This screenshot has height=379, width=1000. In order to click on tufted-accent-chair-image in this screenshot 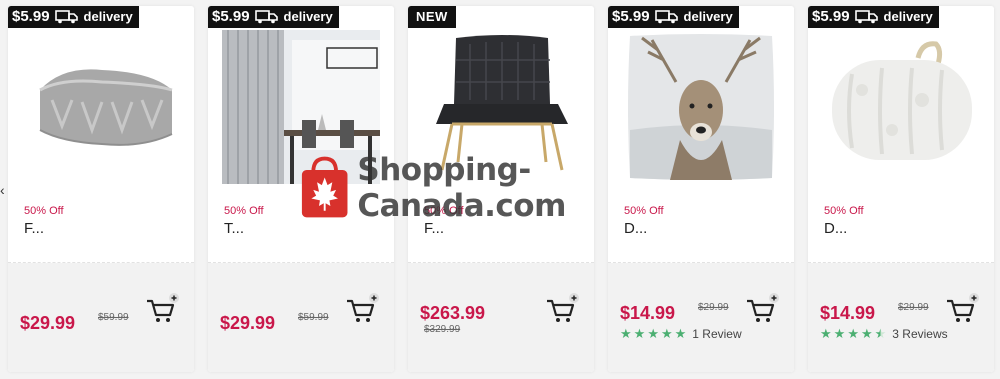, I will do `click(501, 107)`.